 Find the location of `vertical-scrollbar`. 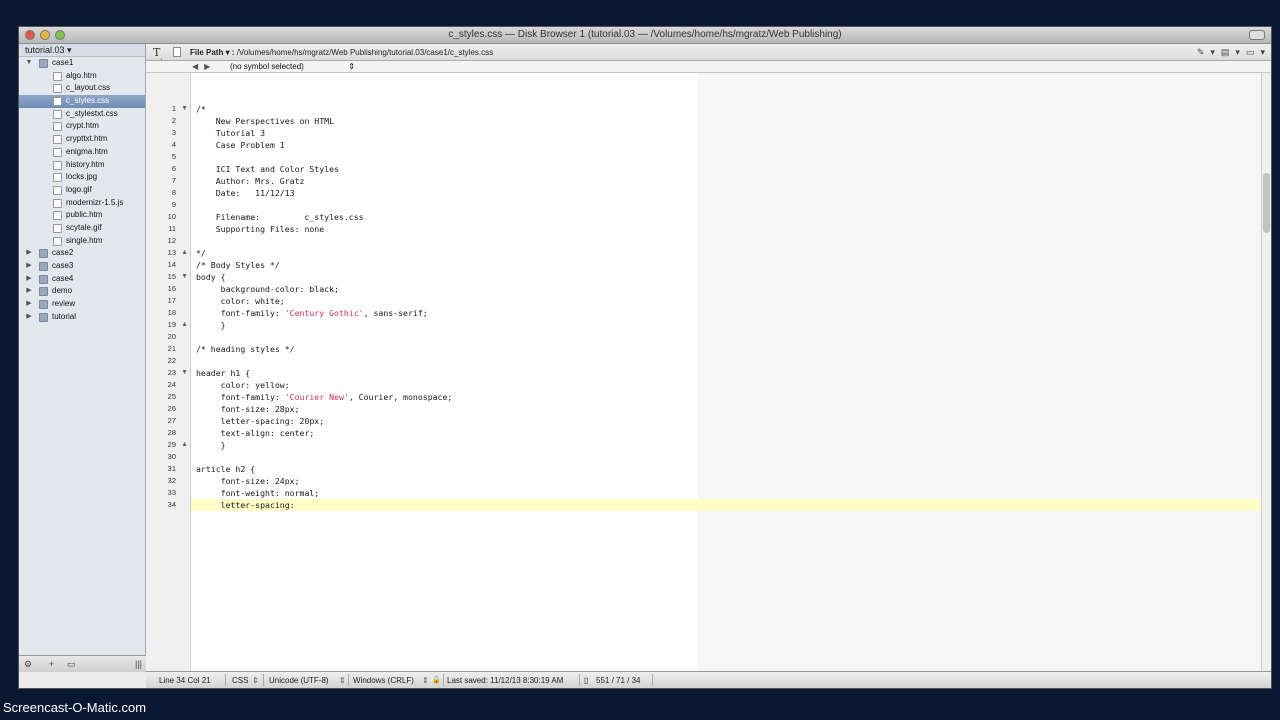

vertical-scrollbar is located at coordinates (1266, 372).